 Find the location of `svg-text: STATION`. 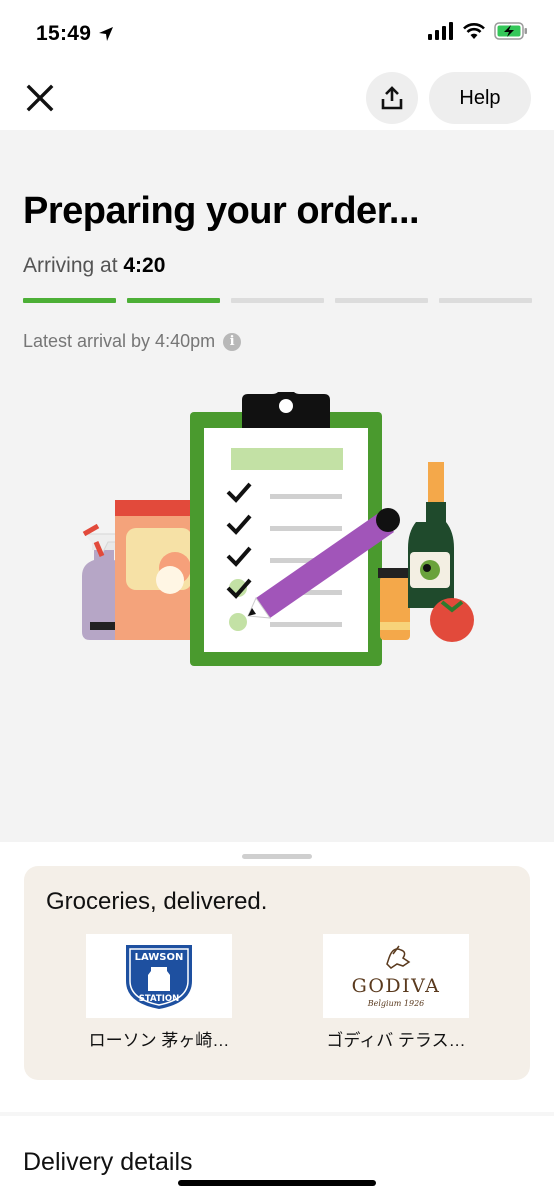

svg-text: STATION is located at coordinates (159, 999).